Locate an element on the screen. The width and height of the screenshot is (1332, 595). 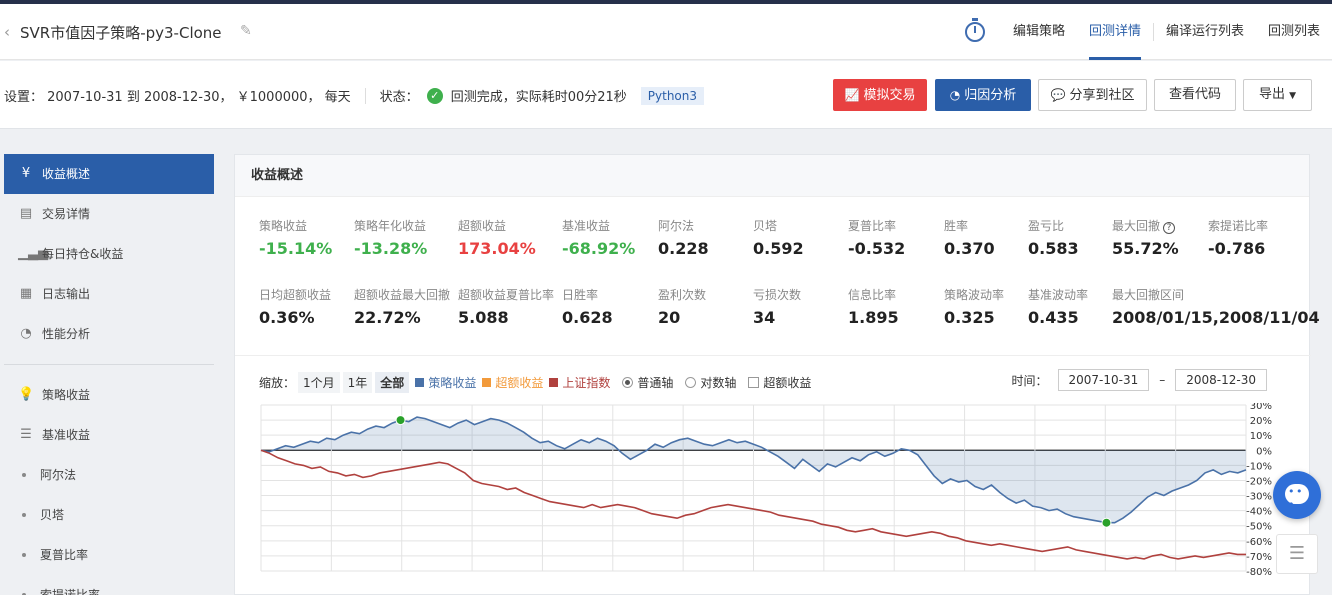
metric-row2-3: 日胜率 0.628 is located at coordinates (612, 306).